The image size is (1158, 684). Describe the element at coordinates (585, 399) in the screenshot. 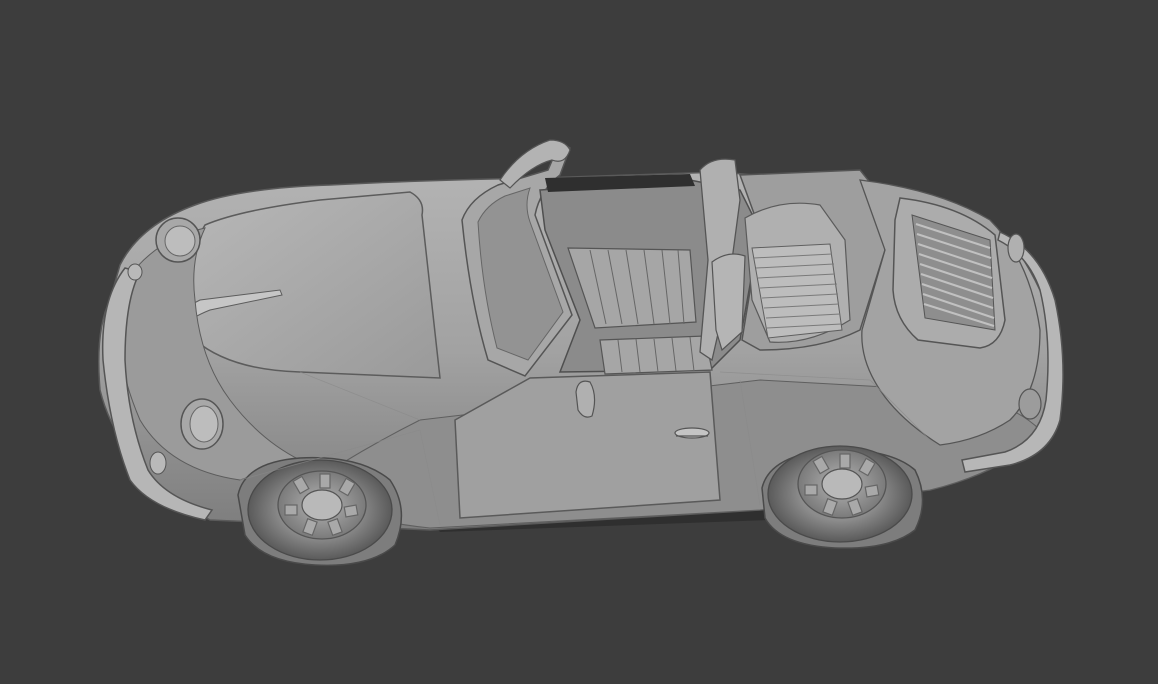

I see `side-mirror` at that location.